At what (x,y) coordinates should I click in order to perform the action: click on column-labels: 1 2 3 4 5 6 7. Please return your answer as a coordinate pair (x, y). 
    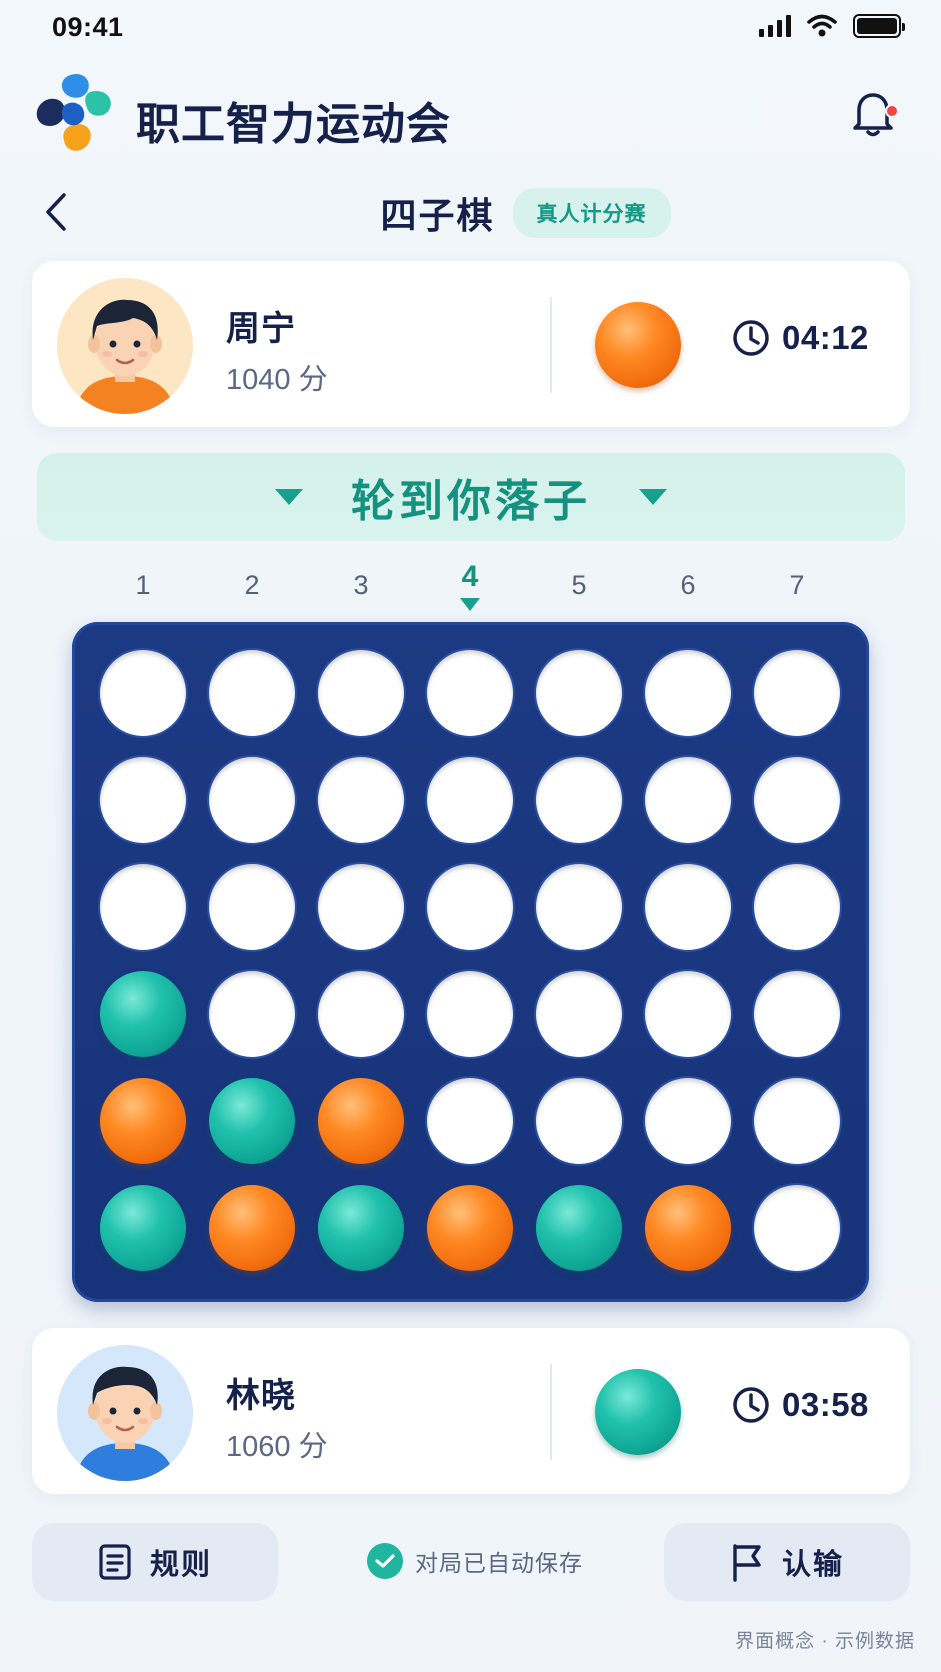
    Looking at the image, I should click on (470, 590).